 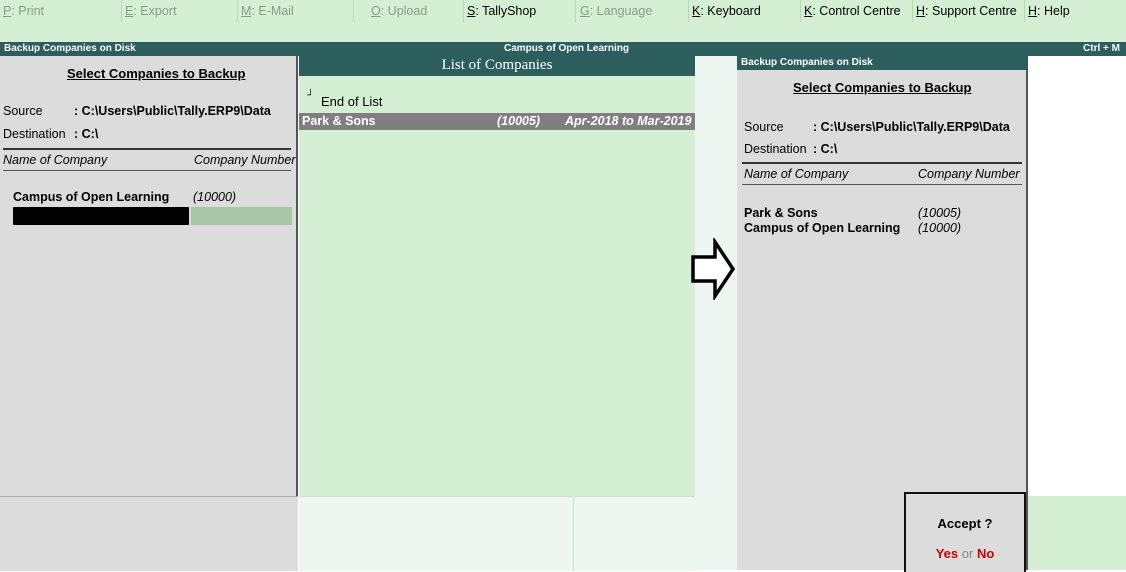 I want to click on keyboard-button: K: Keyboard, so click(x=745, y=11).